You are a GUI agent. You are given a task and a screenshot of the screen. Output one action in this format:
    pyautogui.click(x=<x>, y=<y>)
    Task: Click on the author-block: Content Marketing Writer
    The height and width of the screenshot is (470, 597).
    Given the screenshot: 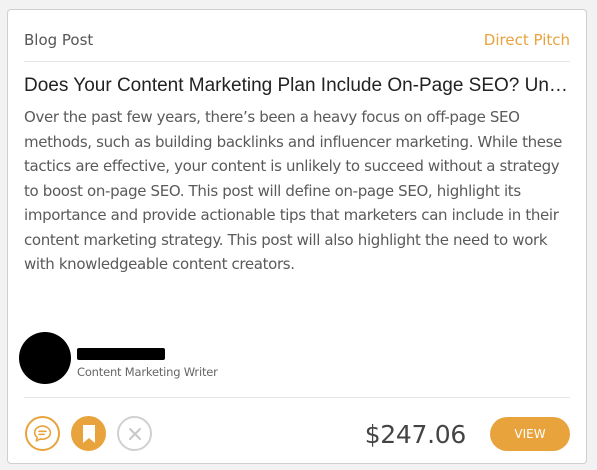 What is the action you would take?
    pyautogui.click(x=169, y=359)
    